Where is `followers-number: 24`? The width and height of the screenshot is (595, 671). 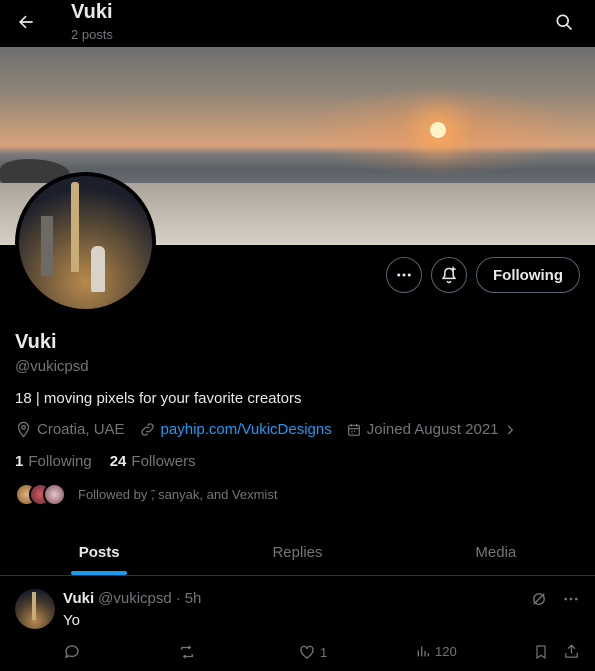
followers-number: 24 is located at coordinates (118, 461).